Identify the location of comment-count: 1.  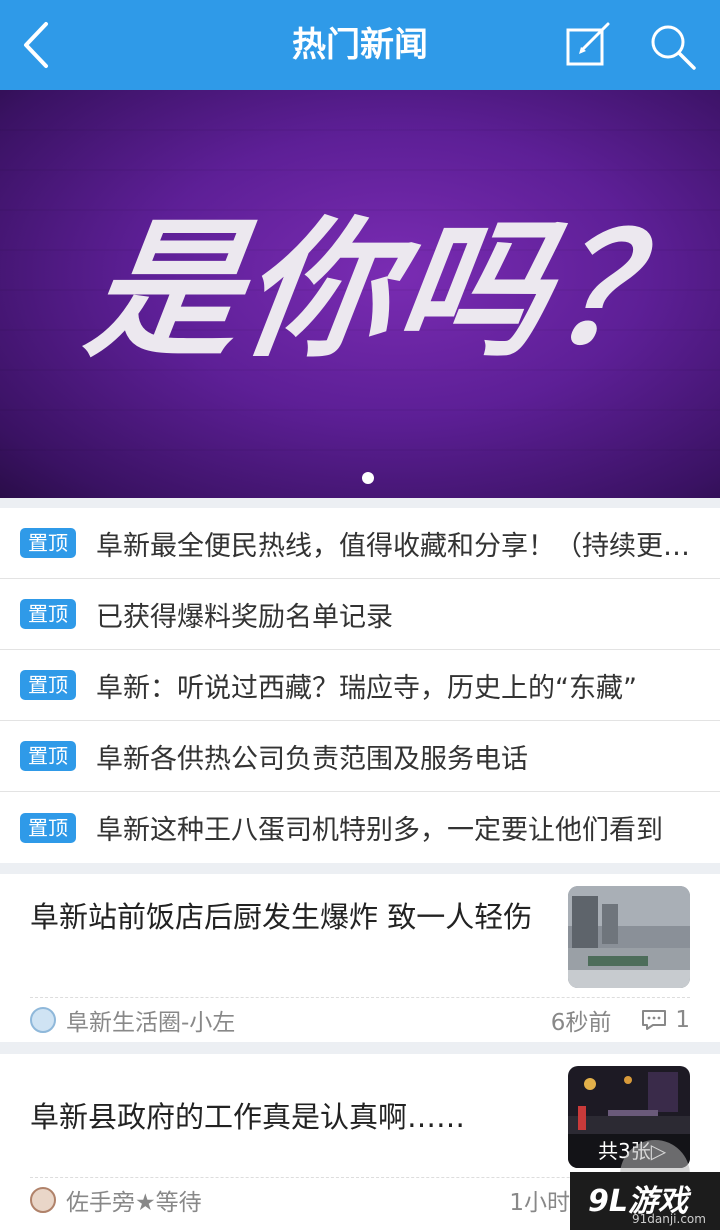
(665, 1020).